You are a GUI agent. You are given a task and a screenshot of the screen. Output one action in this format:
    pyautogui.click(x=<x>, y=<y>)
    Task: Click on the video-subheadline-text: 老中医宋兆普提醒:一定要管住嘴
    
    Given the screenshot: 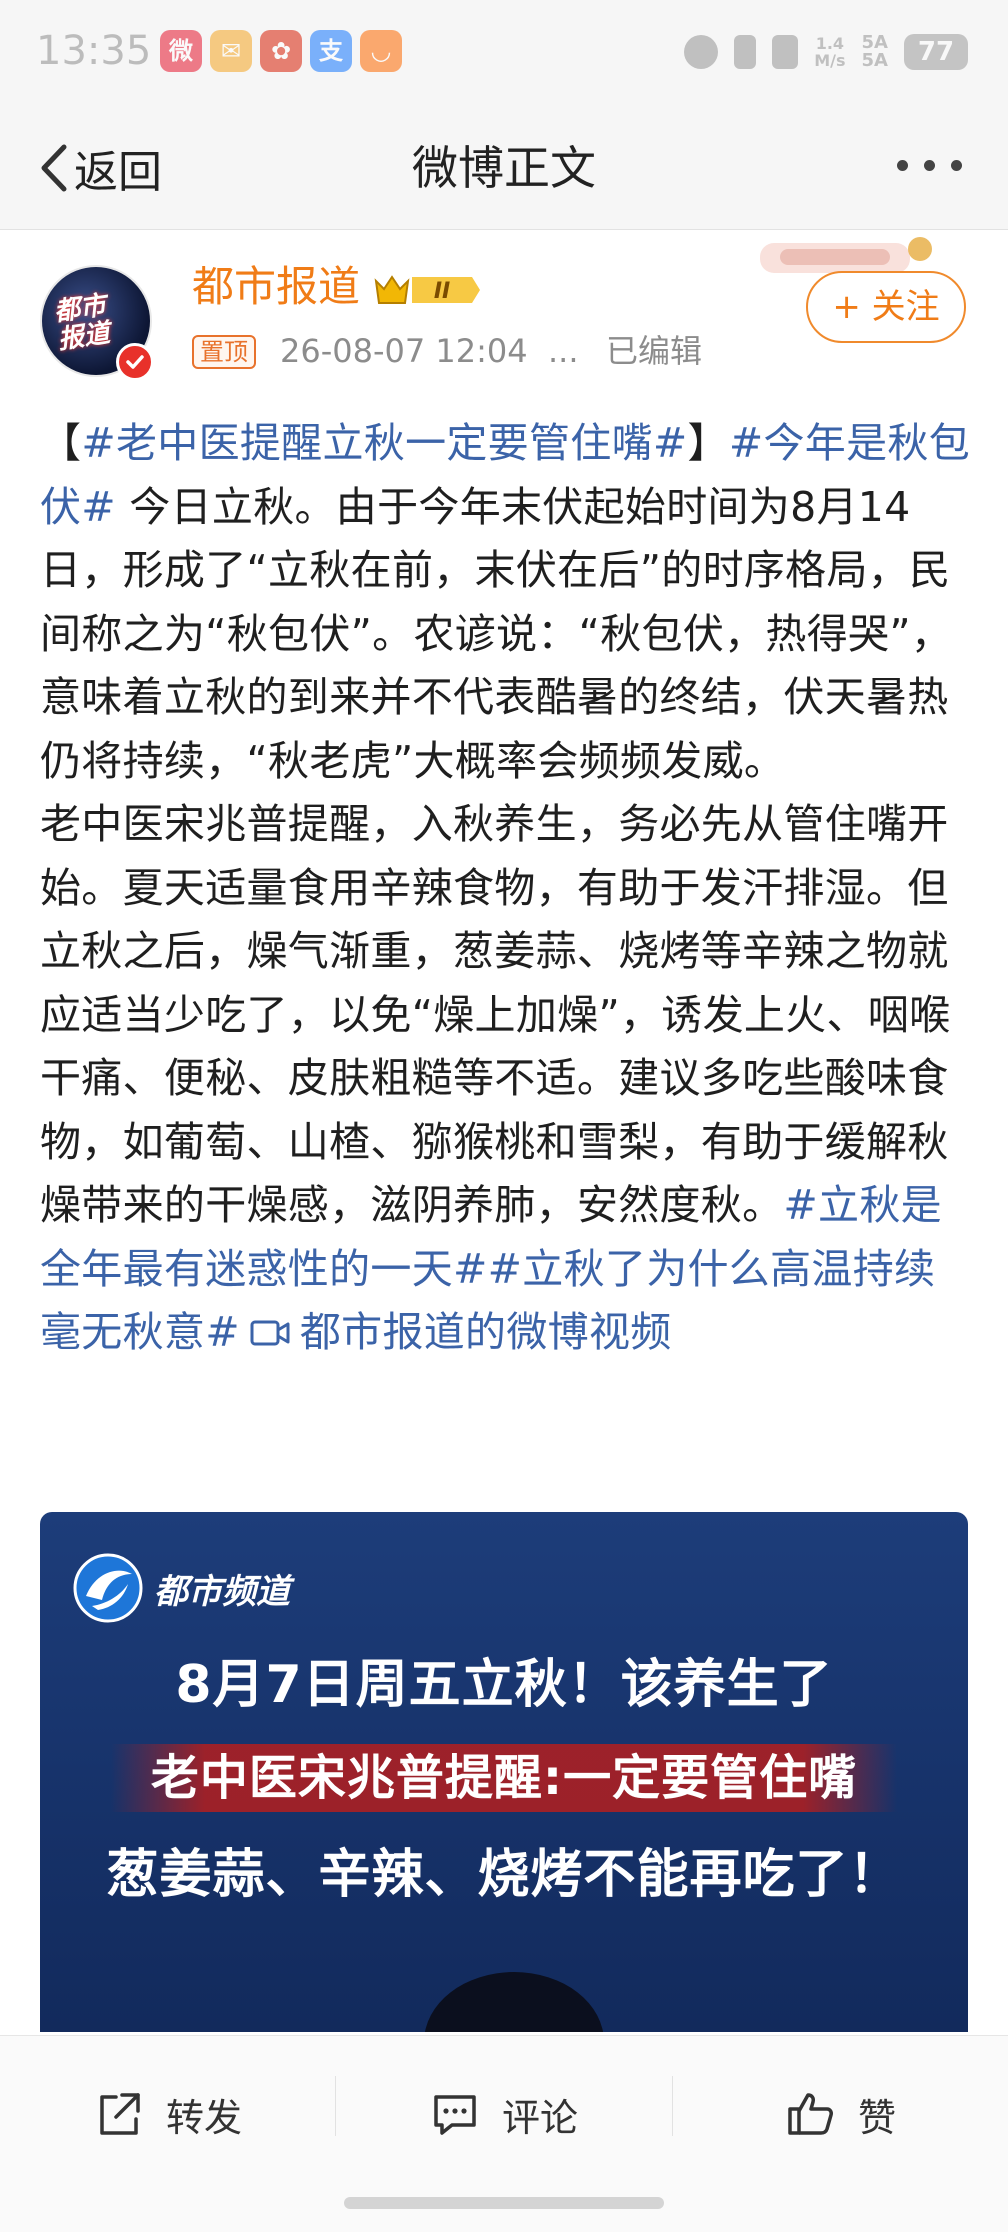 What is the action you would take?
    pyautogui.click(x=504, y=1778)
    